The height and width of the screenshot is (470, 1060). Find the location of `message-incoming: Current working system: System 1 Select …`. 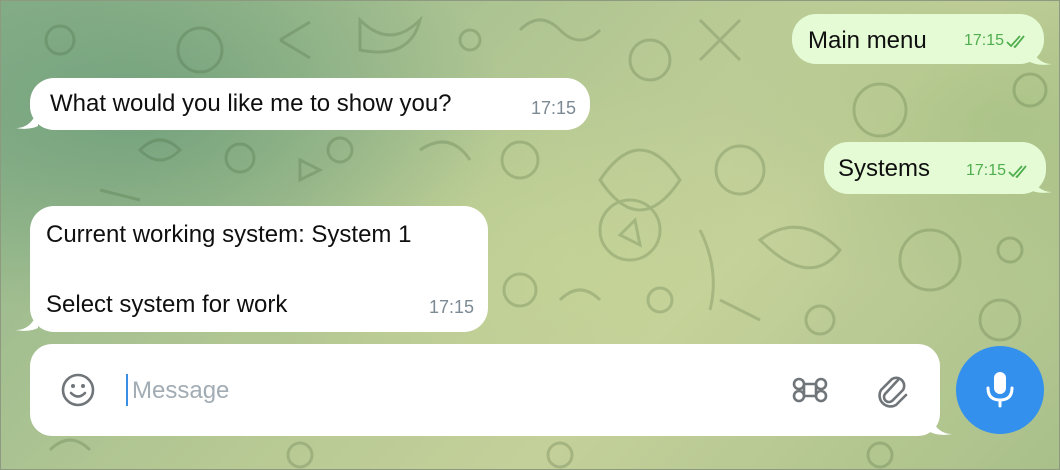

message-incoming: Current working system: System 1 Select … is located at coordinates (259, 269).